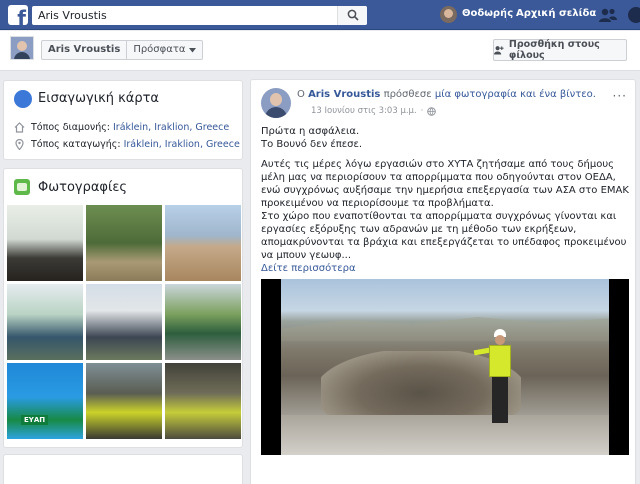 The width and height of the screenshot is (640, 484). Describe the element at coordinates (554, 50) in the screenshot. I see `add-friend-label: Προσθήκη στους φίλους` at that location.